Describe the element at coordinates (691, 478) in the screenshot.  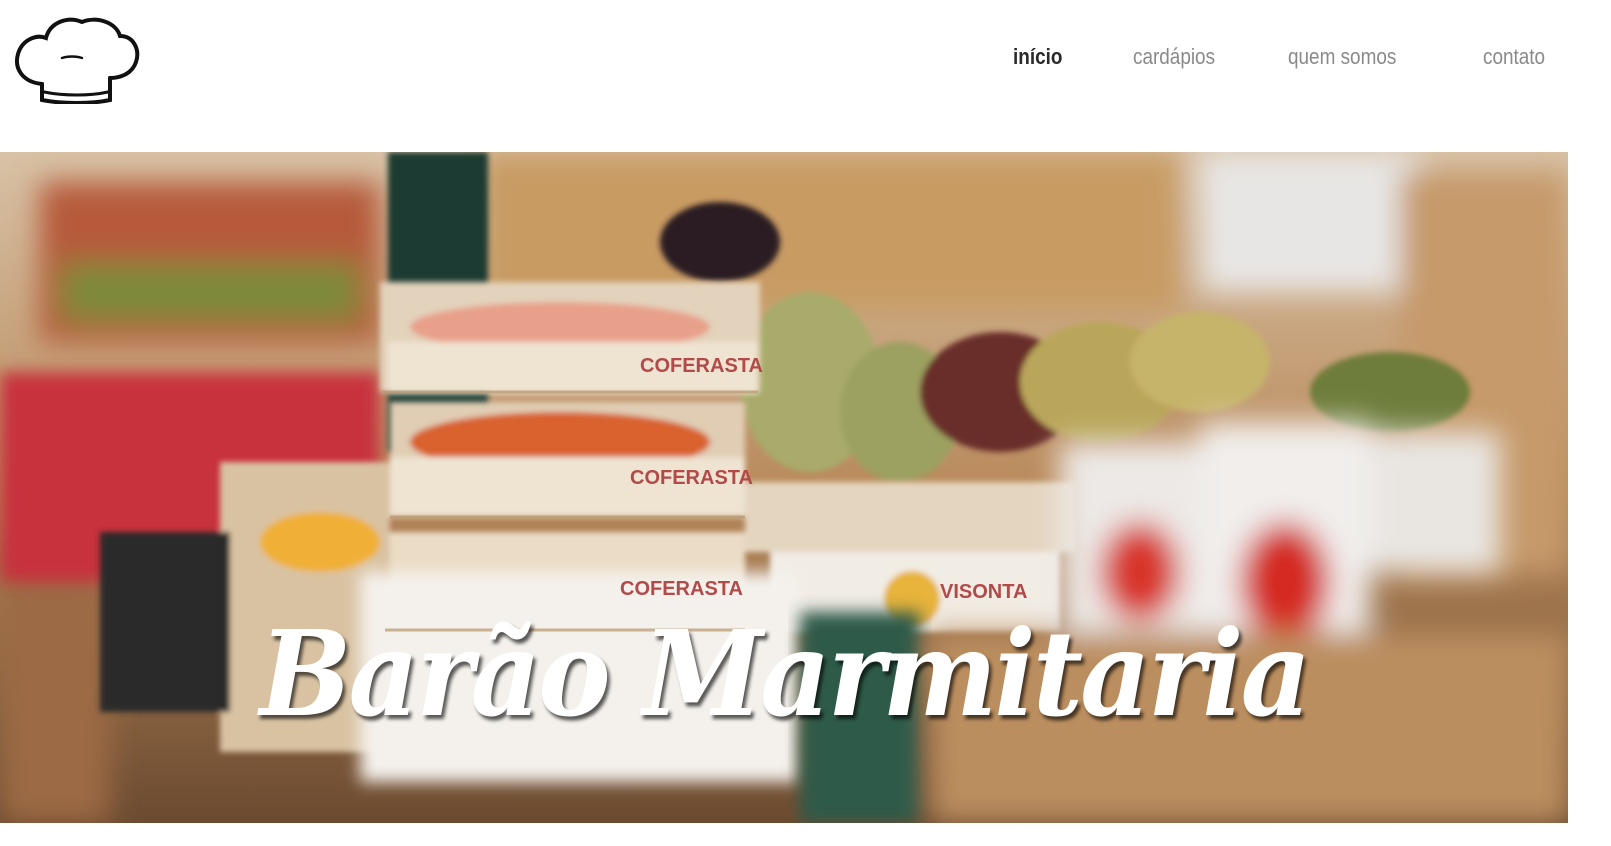
I see `crate-label-2: COFERASTA` at that location.